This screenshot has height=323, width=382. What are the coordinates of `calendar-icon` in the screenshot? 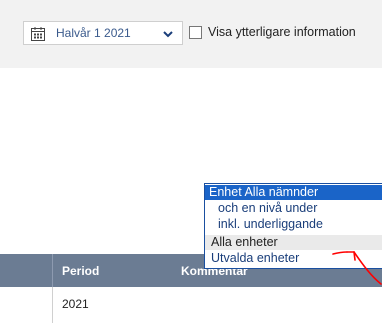 It's located at (38, 34).